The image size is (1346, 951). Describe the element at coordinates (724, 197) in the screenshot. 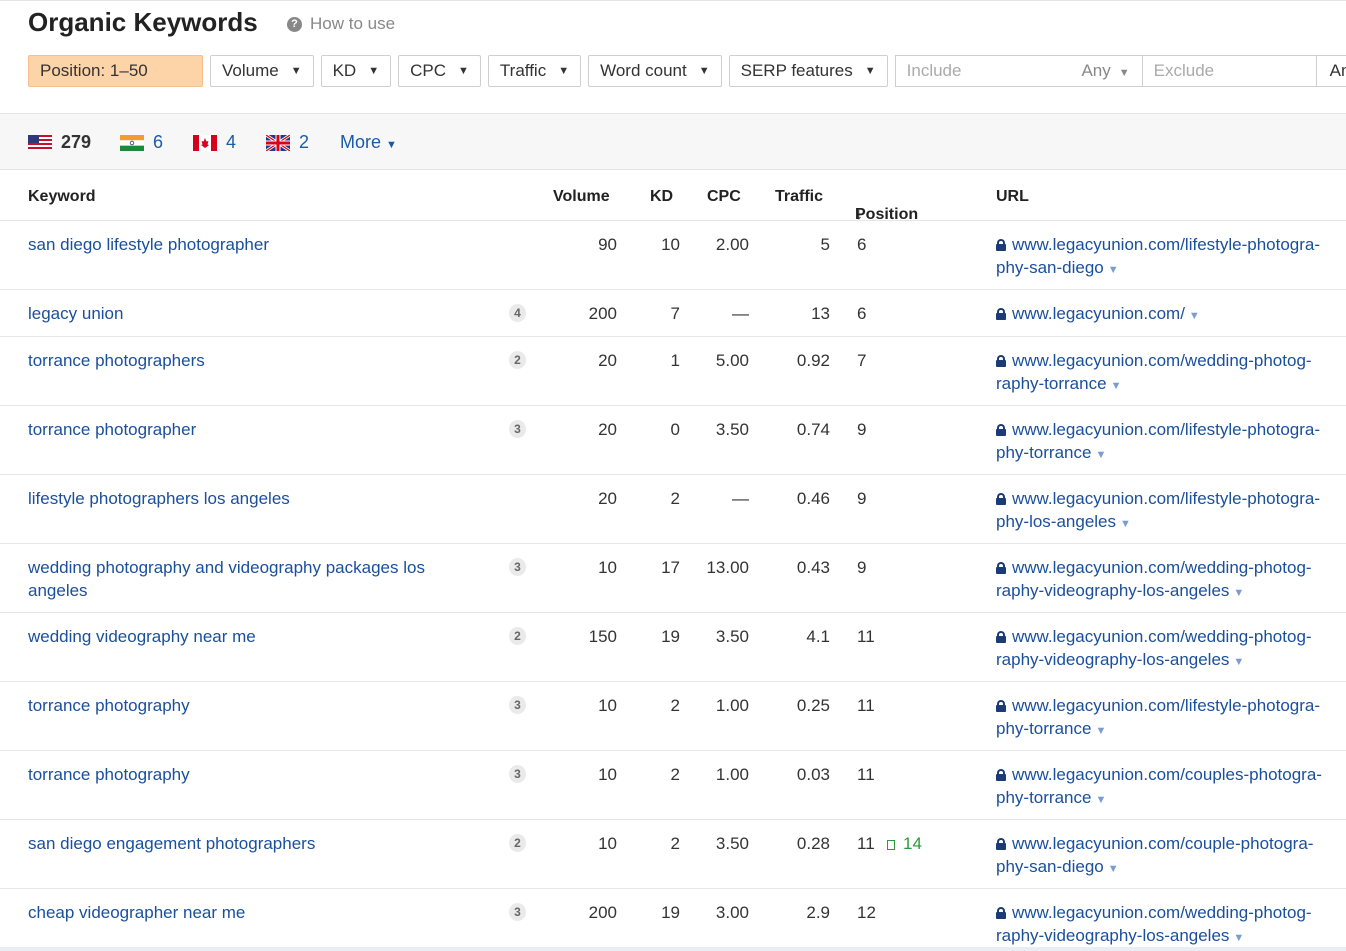

I see `column-header-cpc: CPC` at that location.